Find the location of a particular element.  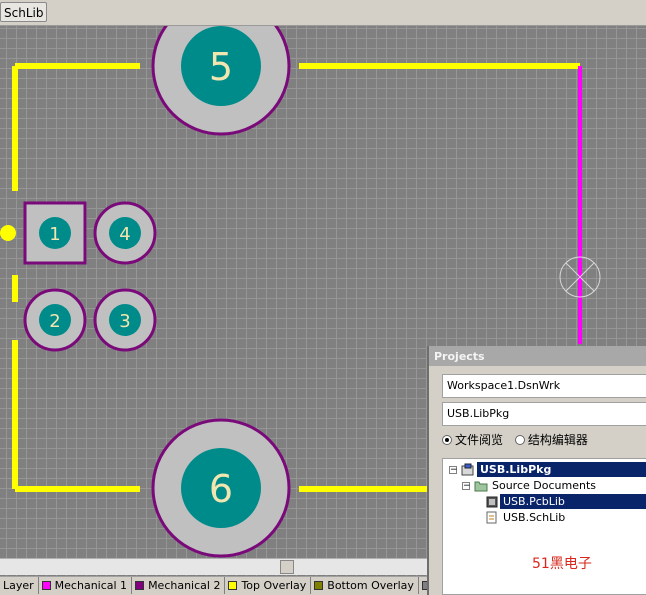

watermark-text: 51黑电子 is located at coordinates (562, 564).